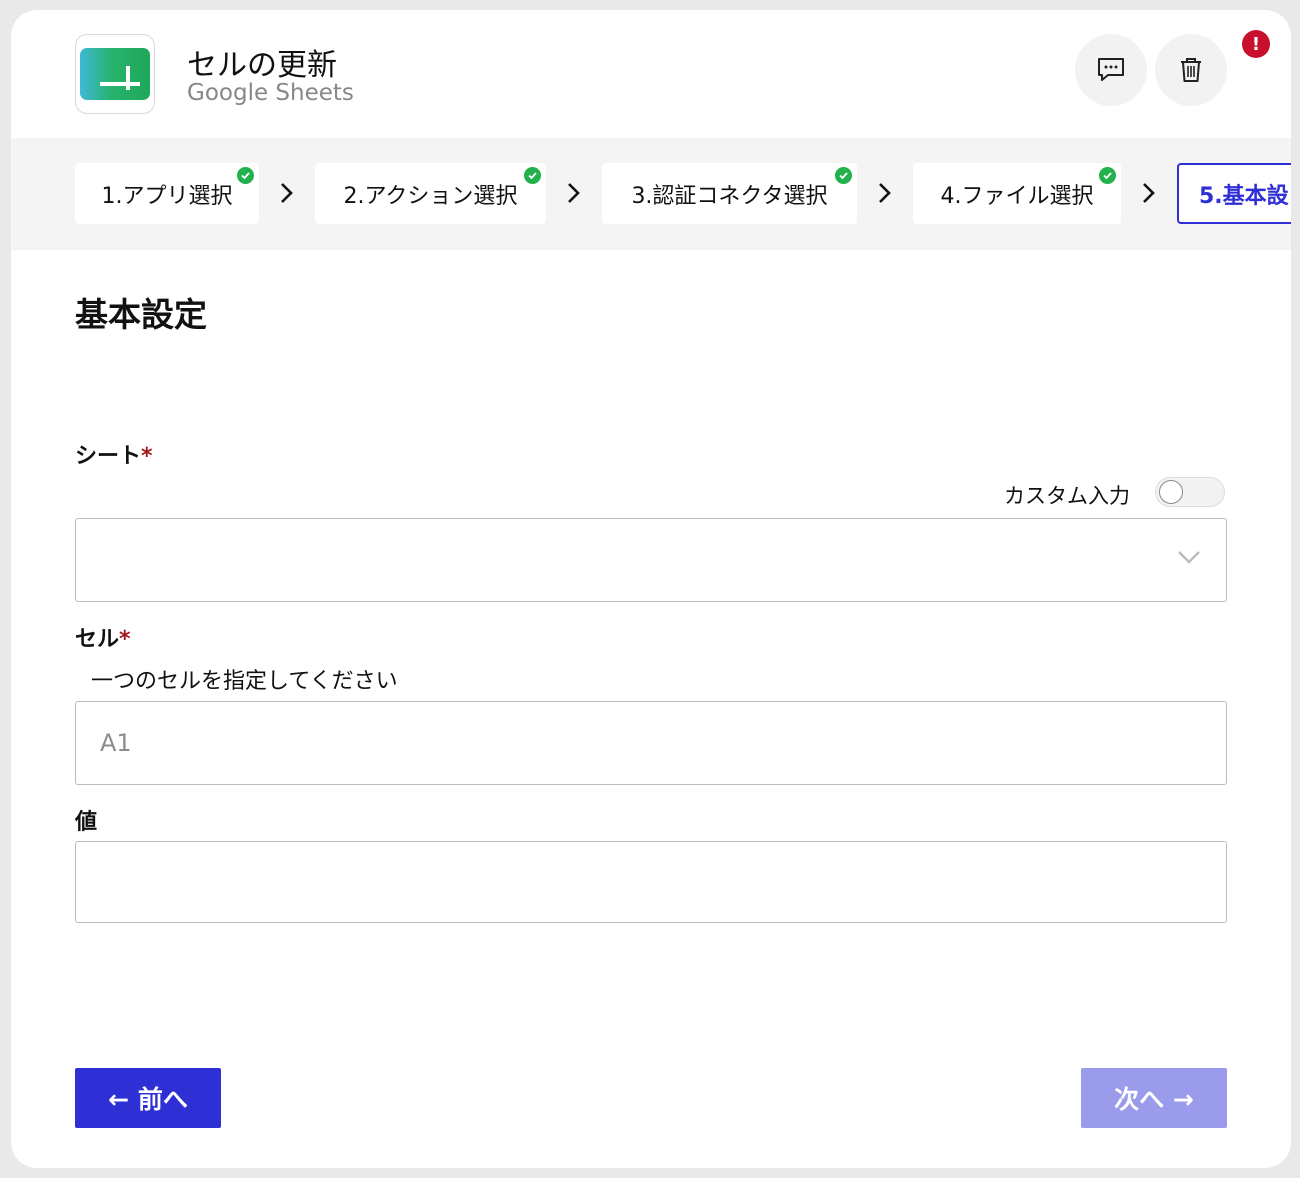  I want to click on step-label: 4.ファイル選択, so click(1017, 196).